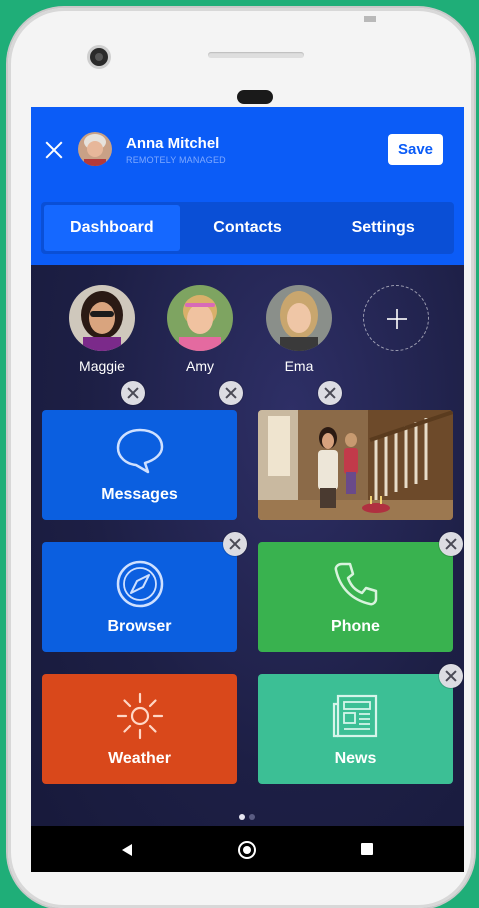  What do you see at coordinates (367, 849) in the screenshot?
I see `recent-apps-icon` at bounding box center [367, 849].